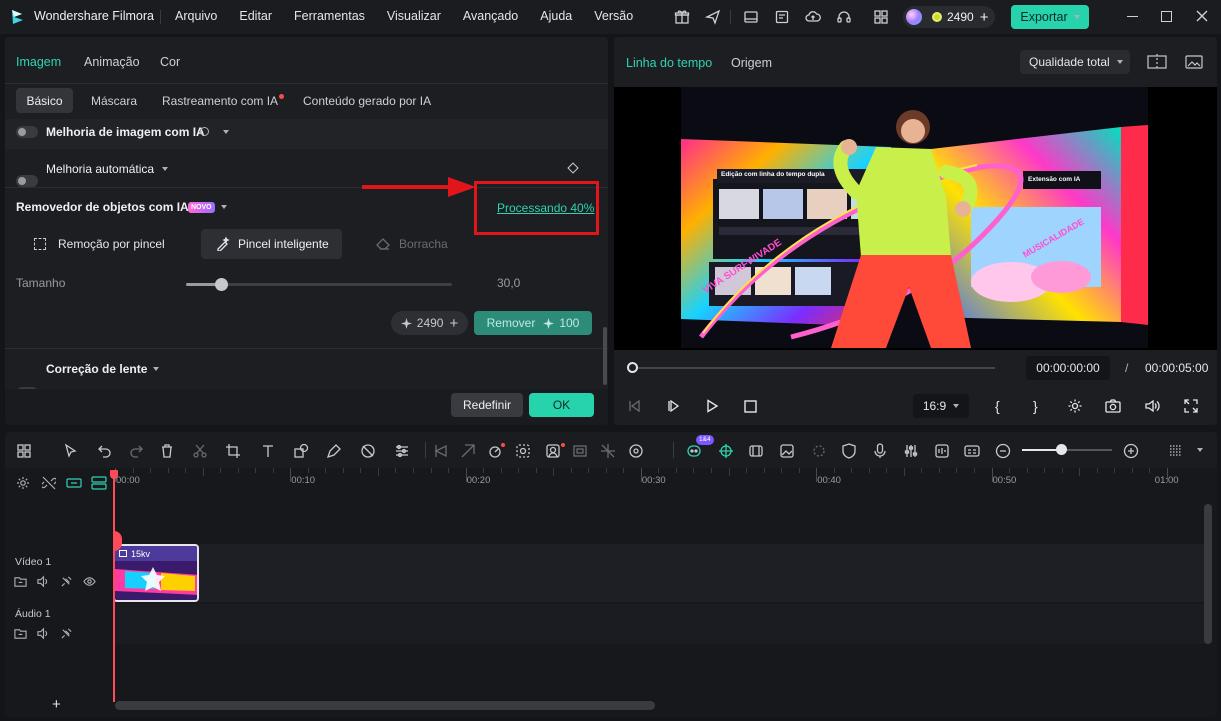 This screenshot has height=721, width=1221. Describe the element at coordinates (329, 16) in the screenshot. I see `menu-ferramentas: Ferramentas` at that location.